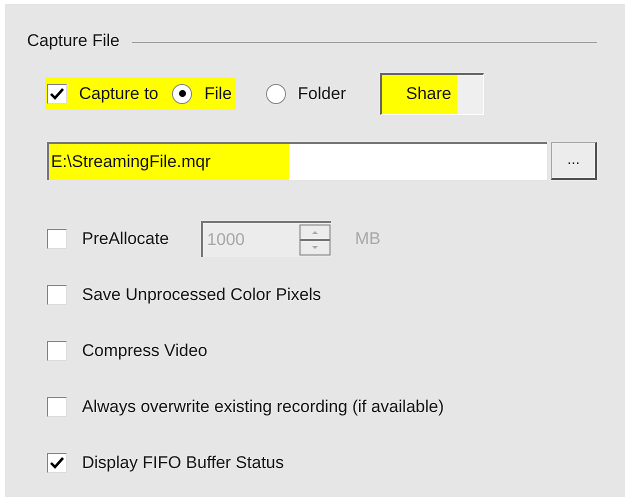  Describe the element at coordinates (432, 93) in the screenshot. I see `share-button: Share` at that location.